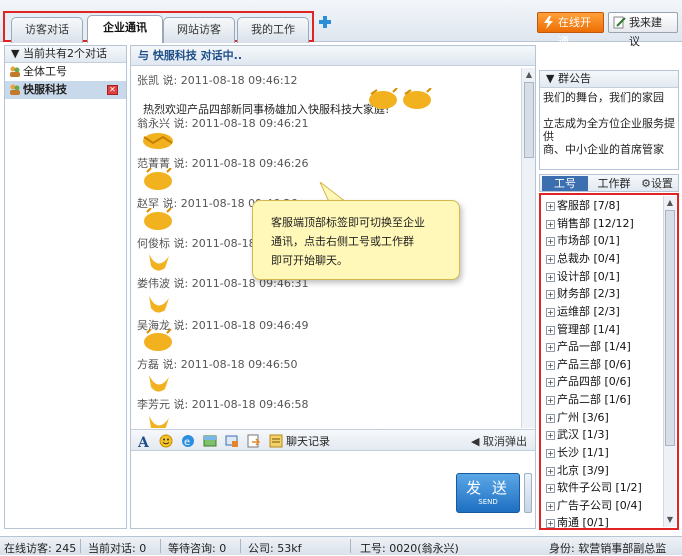  I want to click on department-item: + 北京 [3/9], so click(577, 470).